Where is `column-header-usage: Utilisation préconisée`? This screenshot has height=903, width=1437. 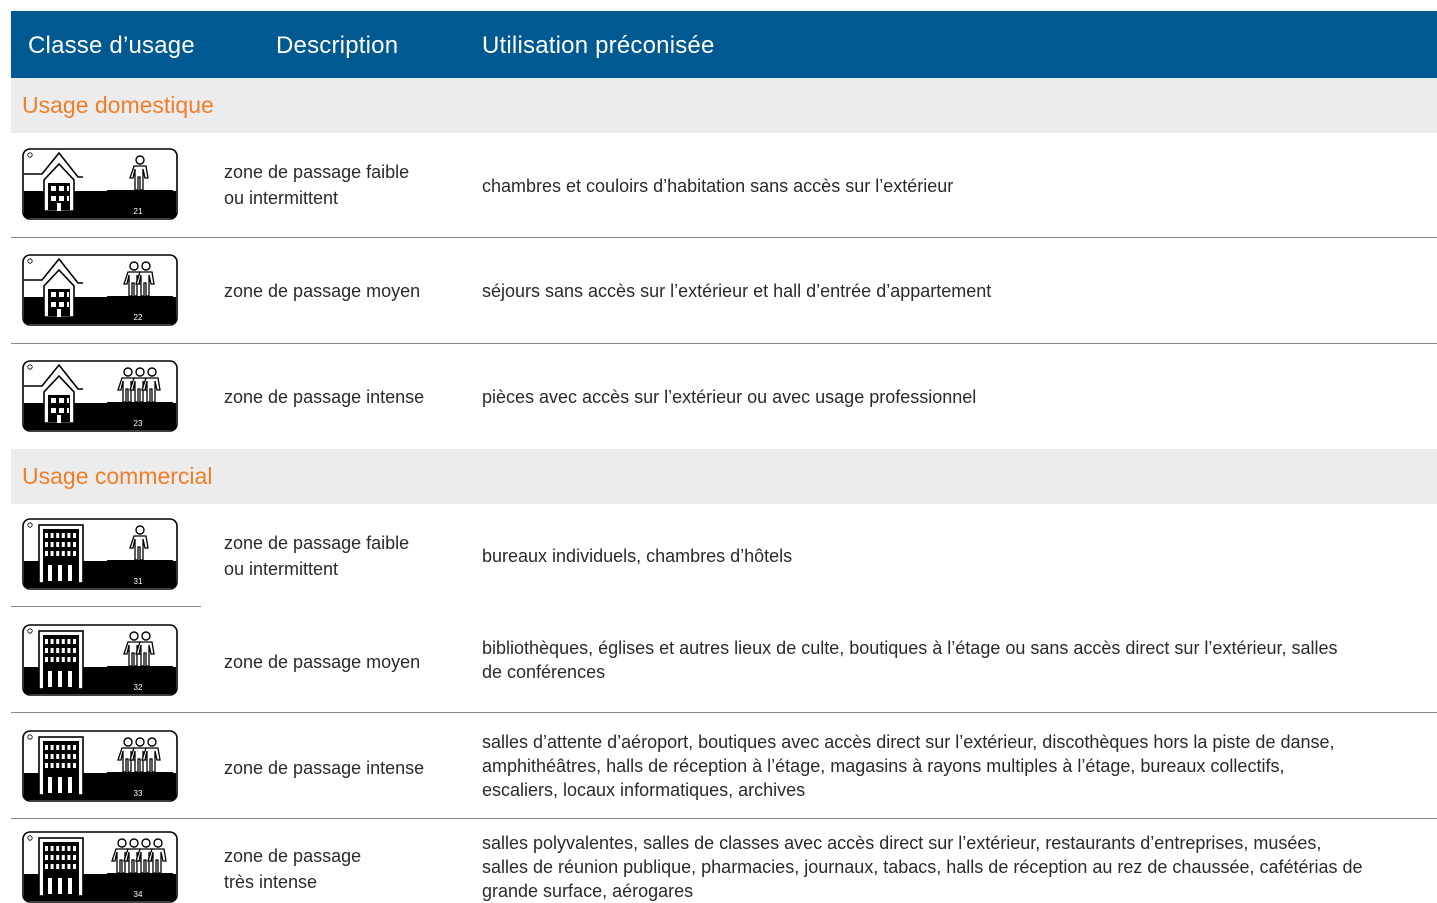
column-header-usage: Utilisation préconisée is located at coordinates (598, 45).